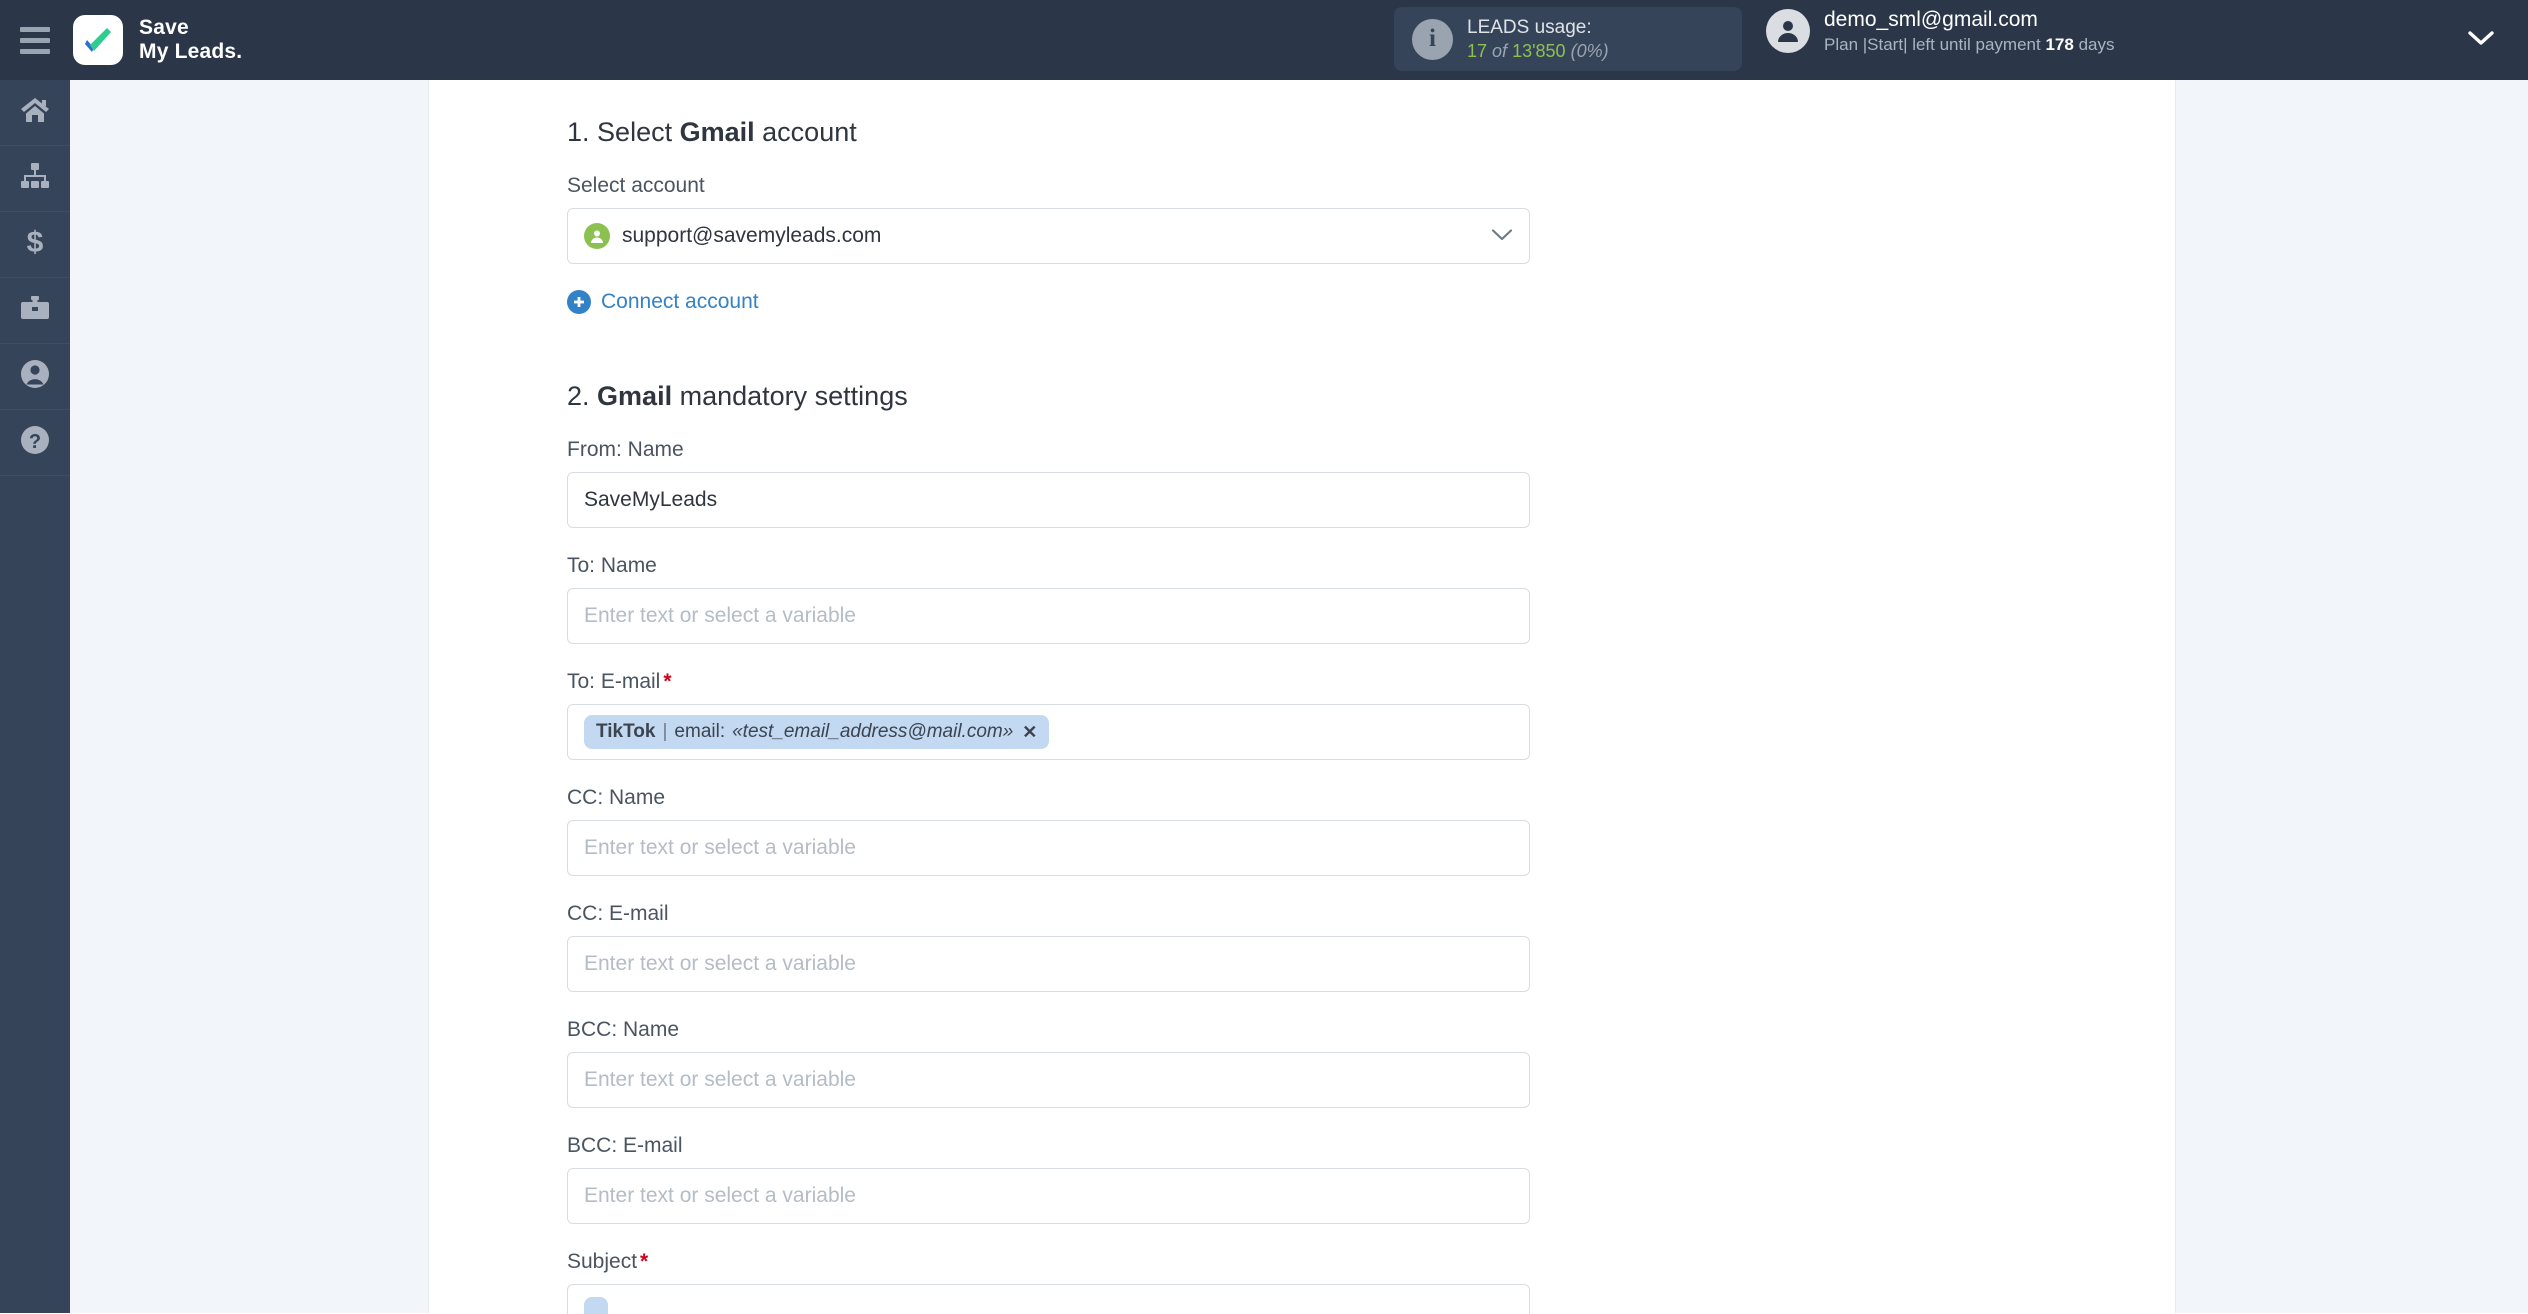 The height and width of the screenshot is (1314, 2528). What do you see at coordinates (1932, 44) in the screenshot?
I see `user-plan-prefix: Plan |Start| left until payment` at bounding box center [1932, 44].